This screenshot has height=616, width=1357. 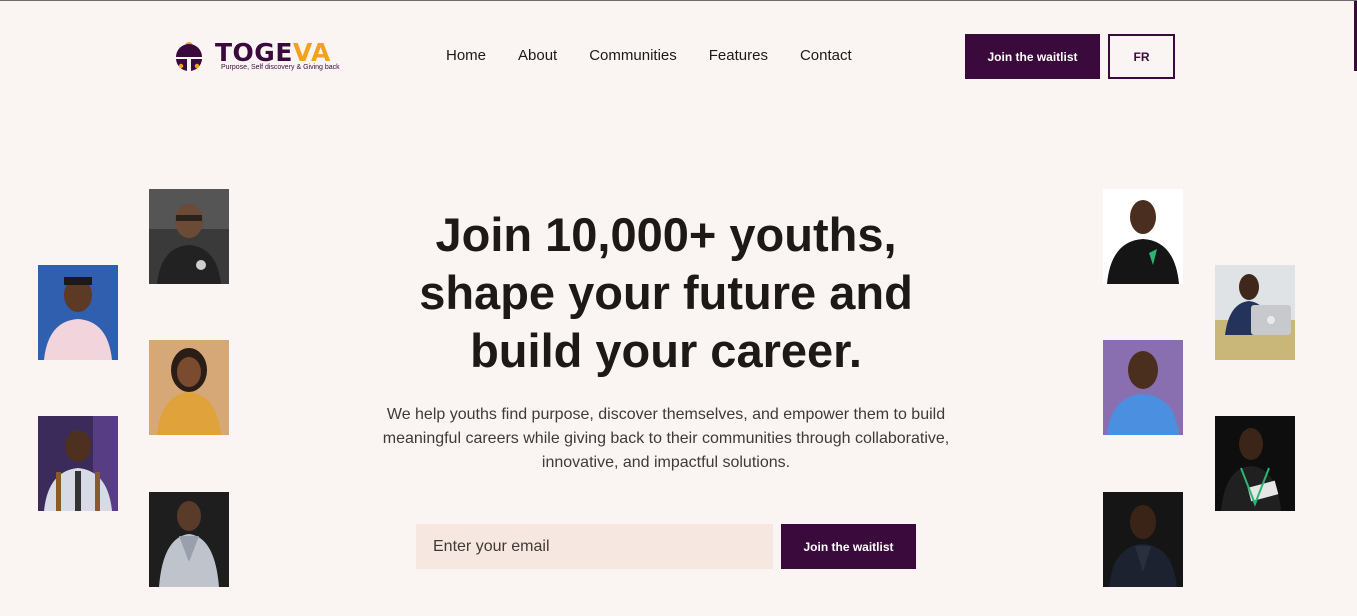 I want to click on nav-home: Home, so click(x=466, y=56).